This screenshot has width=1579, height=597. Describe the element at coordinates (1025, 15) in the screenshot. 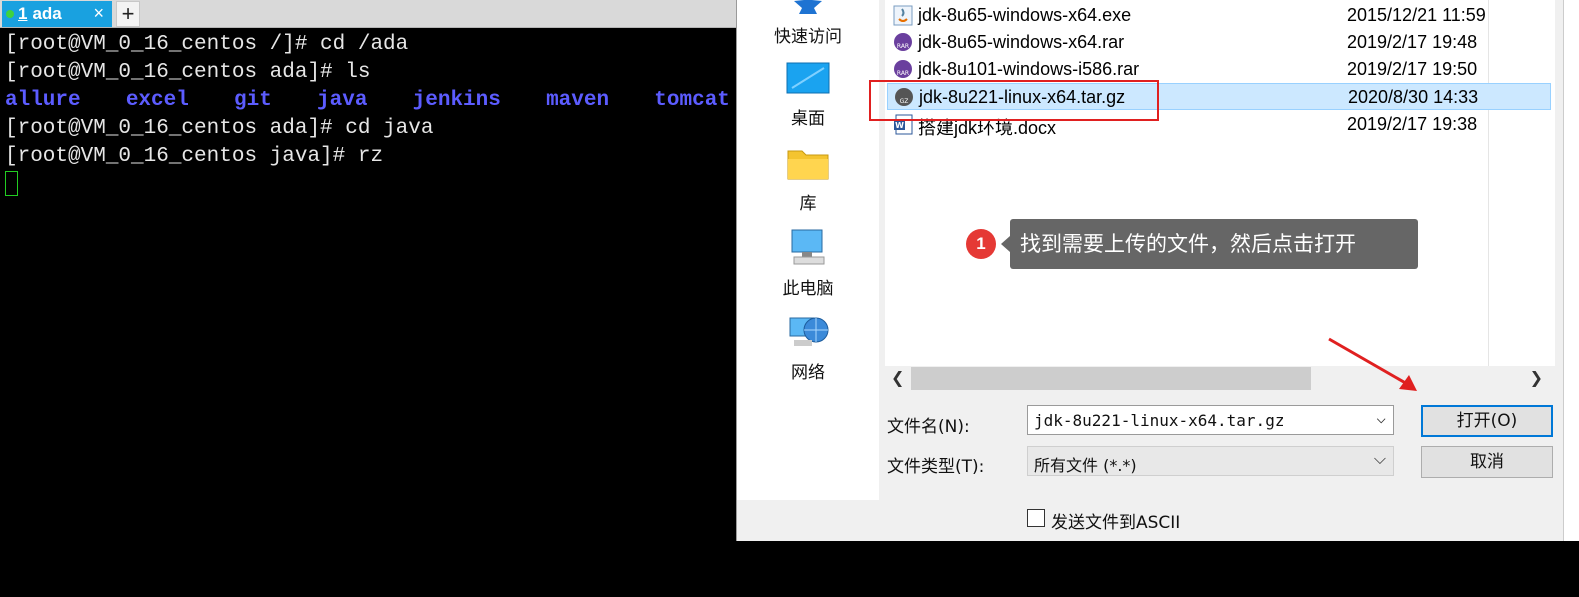

I see `file-name: jdk-8u65-windows-x64.exe` at that location.